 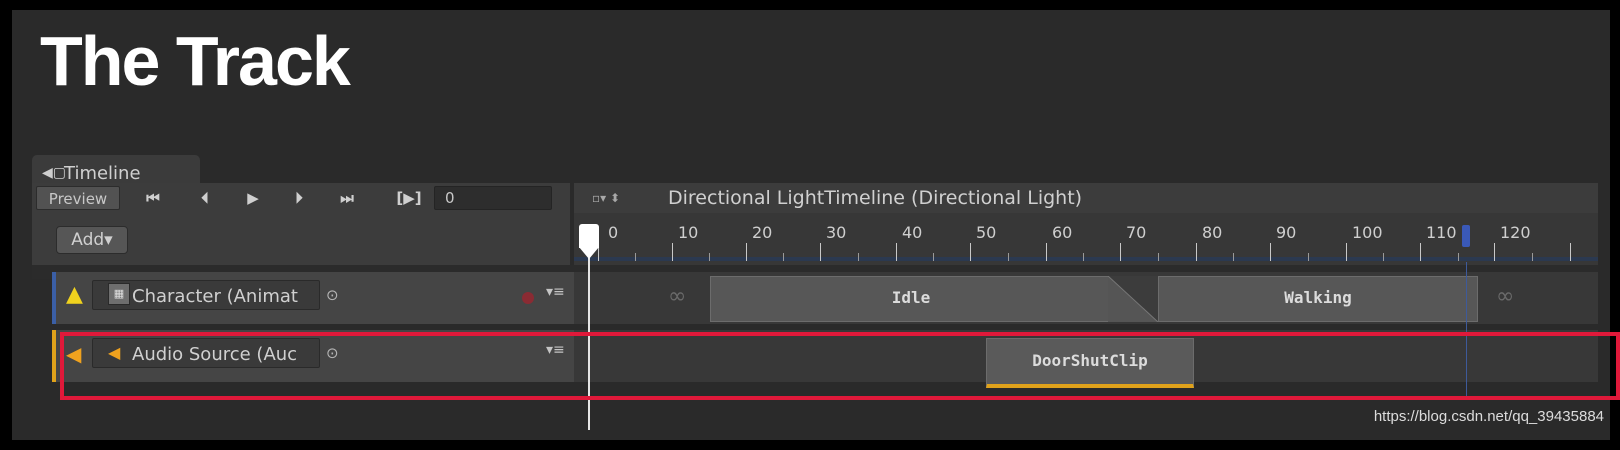 I want to click on blend-curve, so click(x=1133, y=299).